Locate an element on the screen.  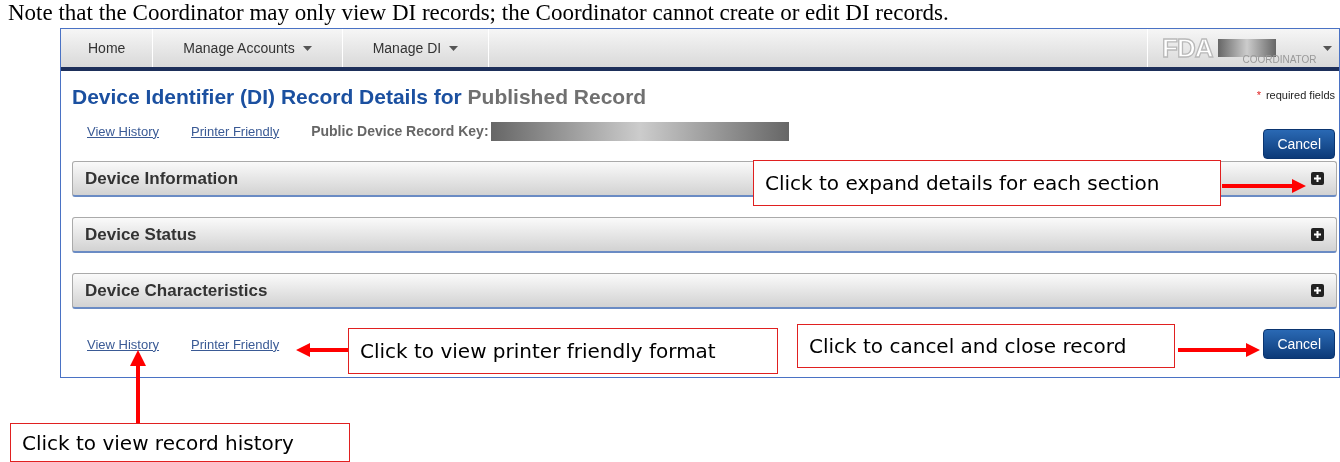
field-label: Public Device Record Key: is located at coordinates (400, 131).